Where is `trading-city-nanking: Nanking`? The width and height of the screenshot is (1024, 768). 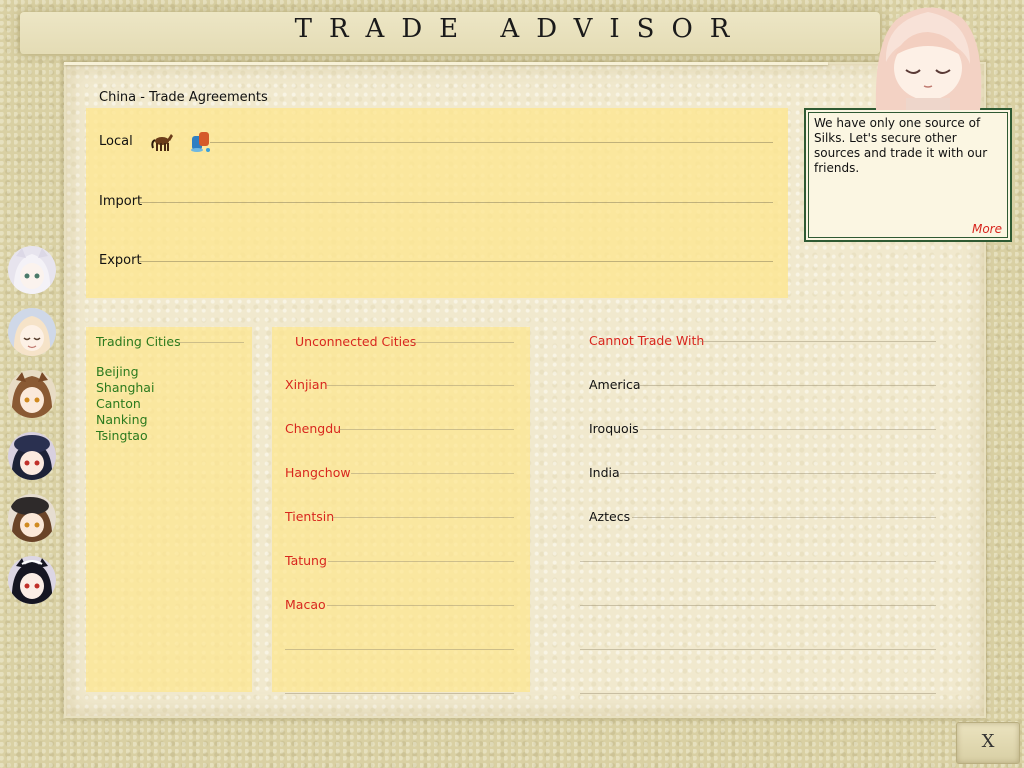
trading-city-nanking: Nanking is located at coordinates (122, 419).